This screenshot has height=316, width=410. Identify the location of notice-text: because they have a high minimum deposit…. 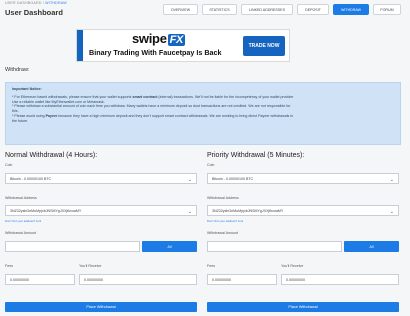
(175, 115).